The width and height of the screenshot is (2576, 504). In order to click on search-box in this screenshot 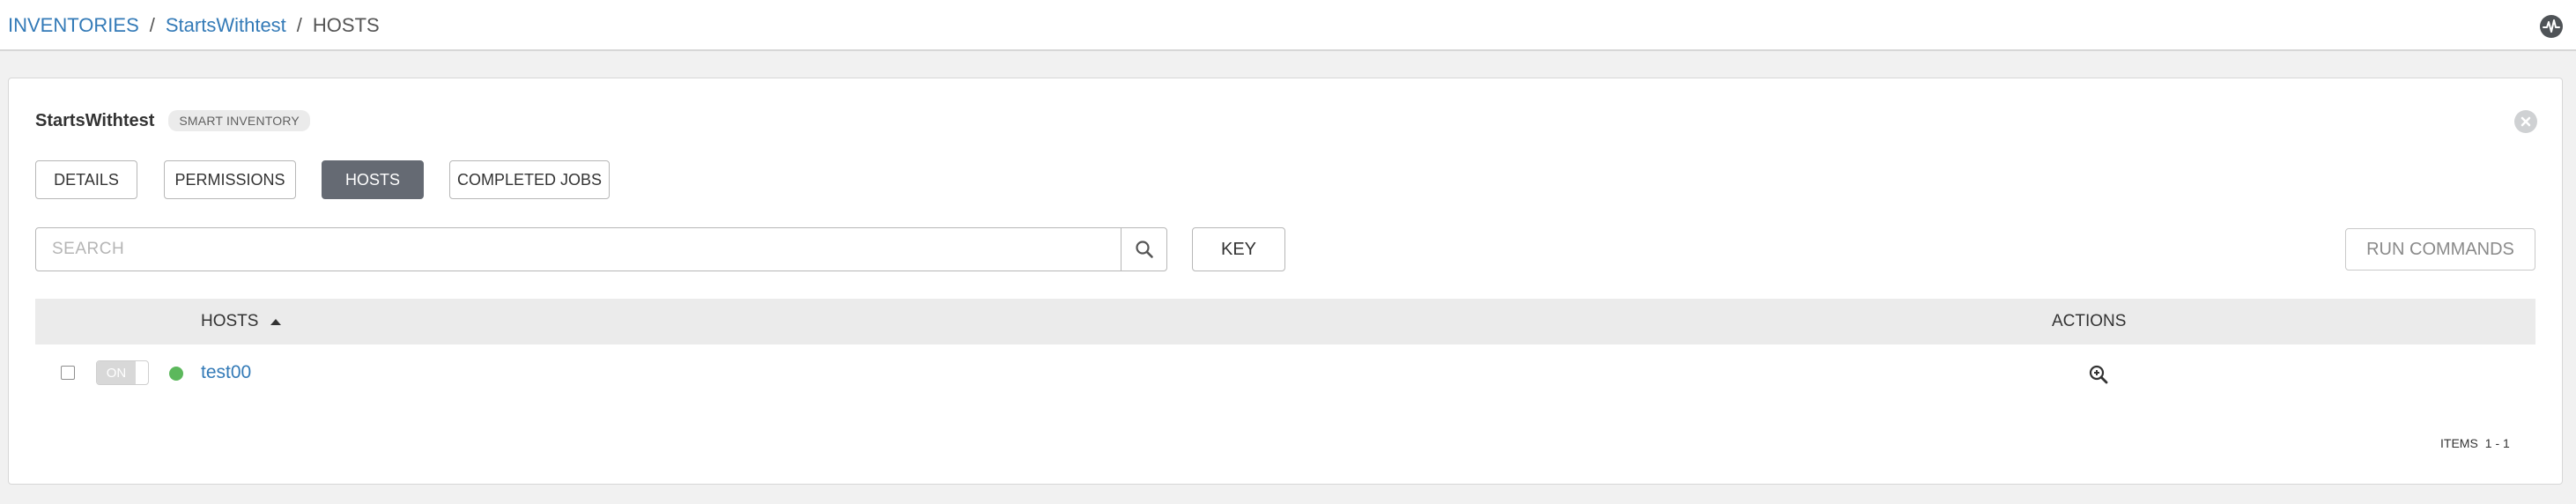, I will do `click(601, 249)`.